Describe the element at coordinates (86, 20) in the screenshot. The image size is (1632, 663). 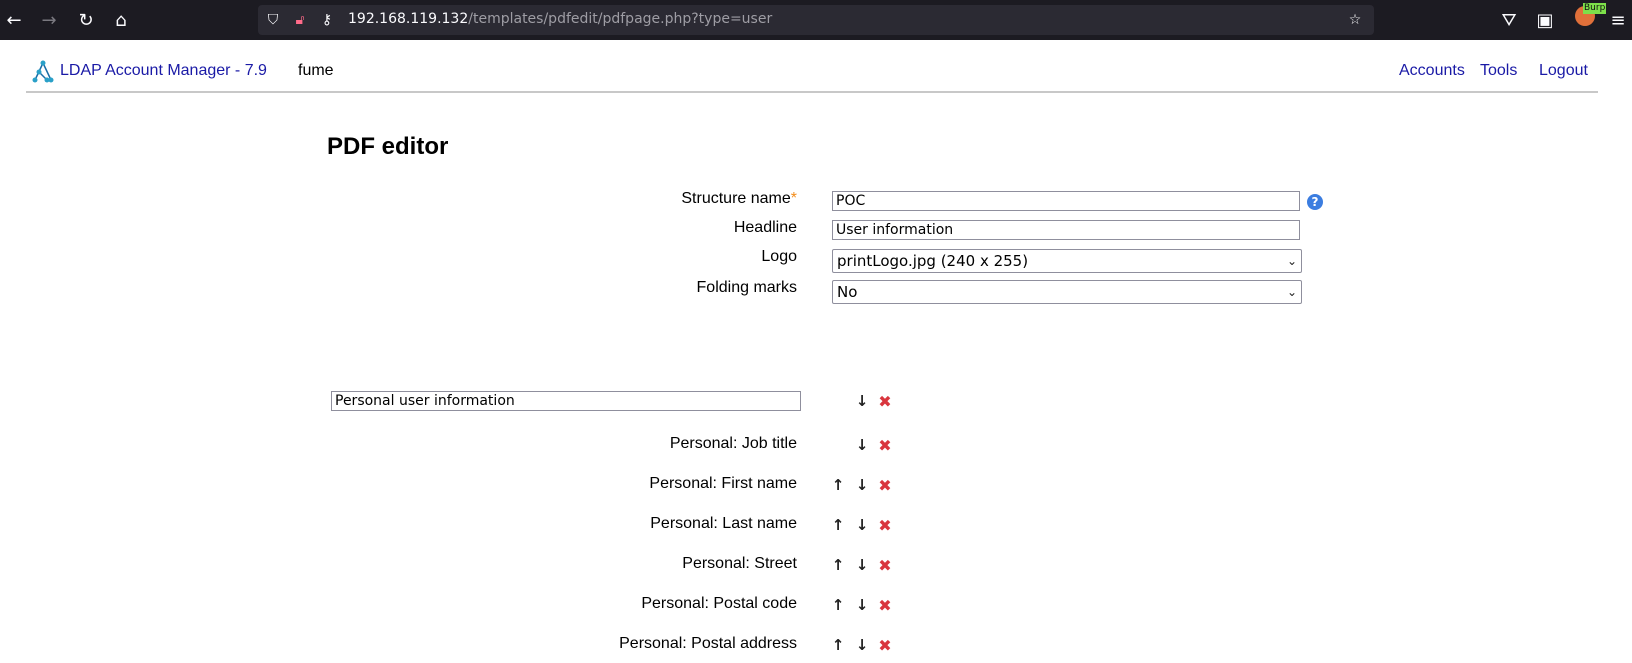
I see `reload-icon: ↻` at that location.